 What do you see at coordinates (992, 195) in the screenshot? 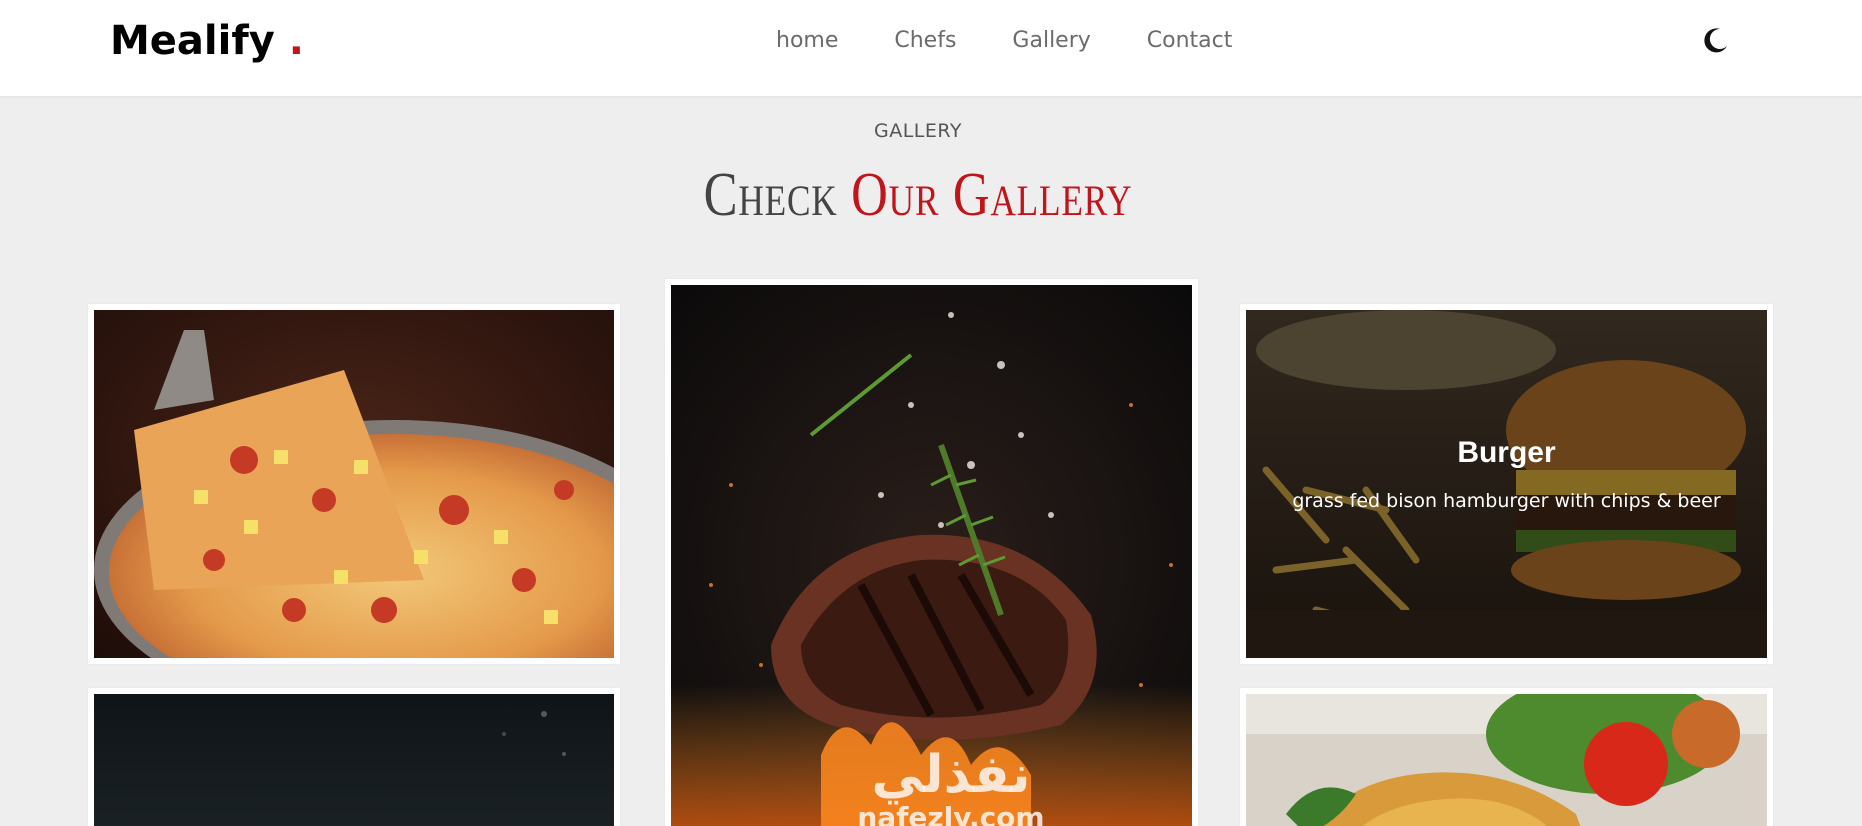
I see `section-title-accent: Our Gallery` at bounding box center [992, 195].